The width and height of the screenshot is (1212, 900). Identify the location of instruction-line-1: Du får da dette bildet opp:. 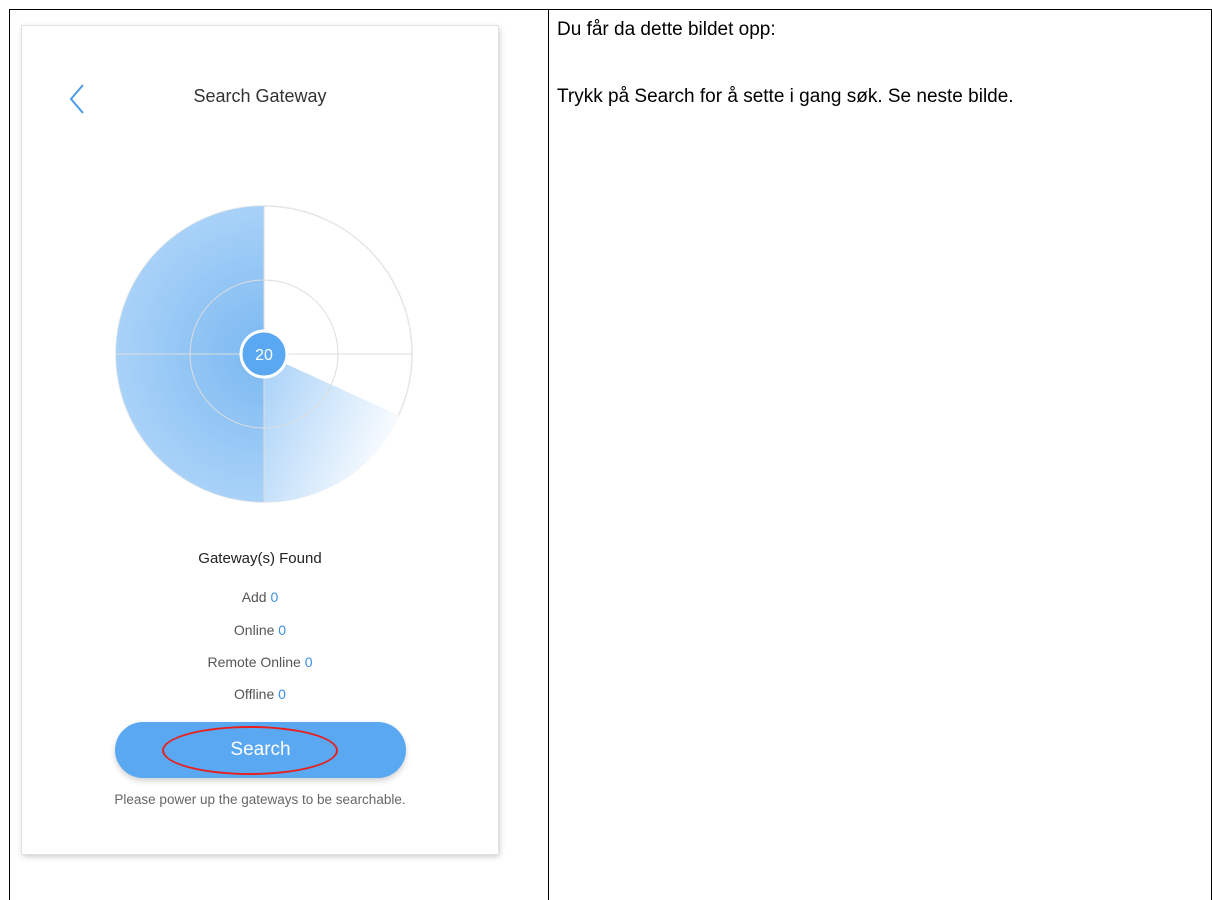
(666, 29).